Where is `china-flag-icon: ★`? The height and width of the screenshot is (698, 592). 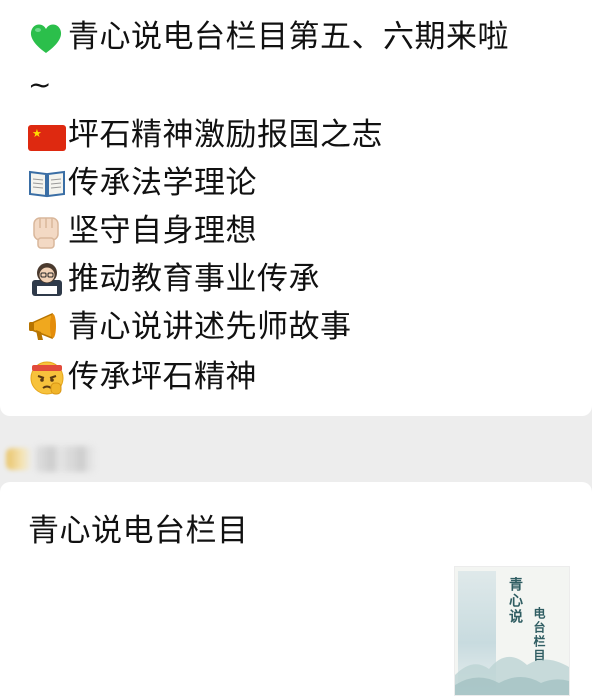 china-flag-icon: ★ is located at coordinates (47, 138).